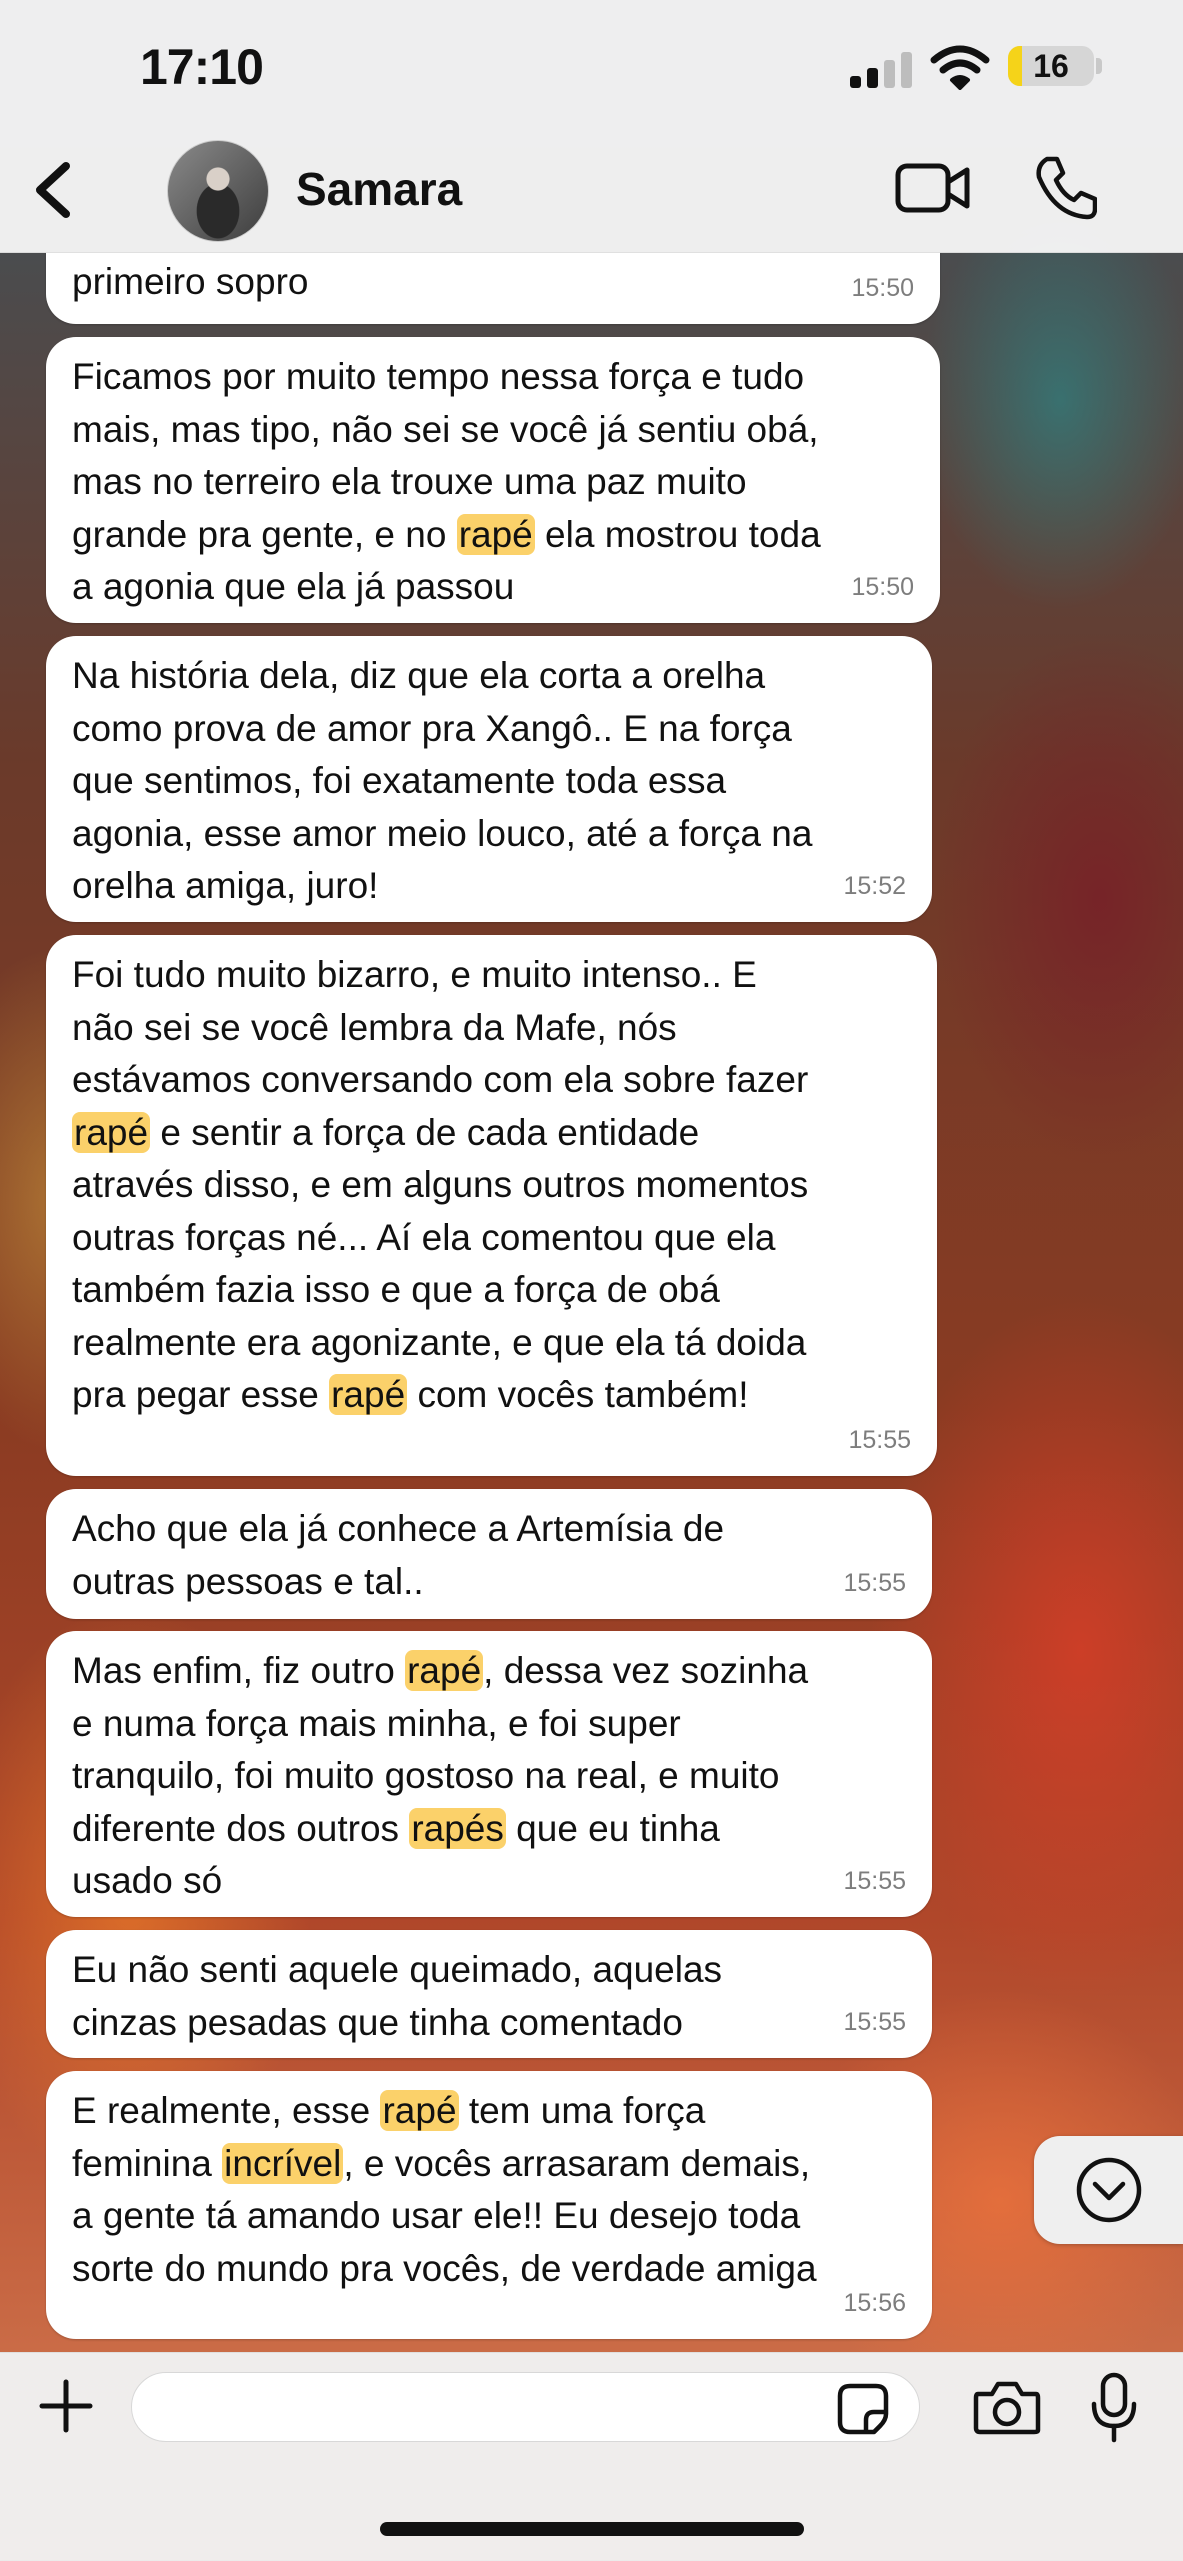 The width and height of the screenshot is (1183, 2561). What do you see at coordinates (1007, 2408) in the screenshot?
I see `camera-icon` at bounding box center [1007, 2408].